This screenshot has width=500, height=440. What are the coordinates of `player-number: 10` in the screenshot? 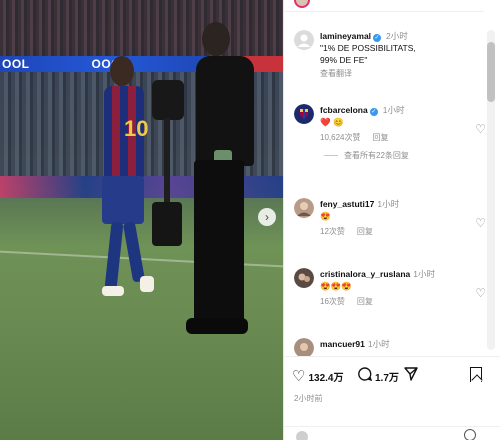 It's located at (136, 128).